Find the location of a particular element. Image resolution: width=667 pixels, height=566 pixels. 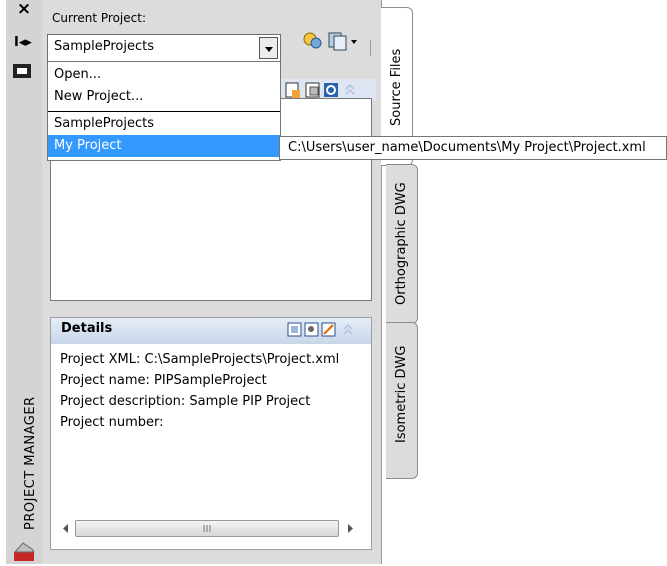

new-drawing-icon is located at coordinates (292, 90).